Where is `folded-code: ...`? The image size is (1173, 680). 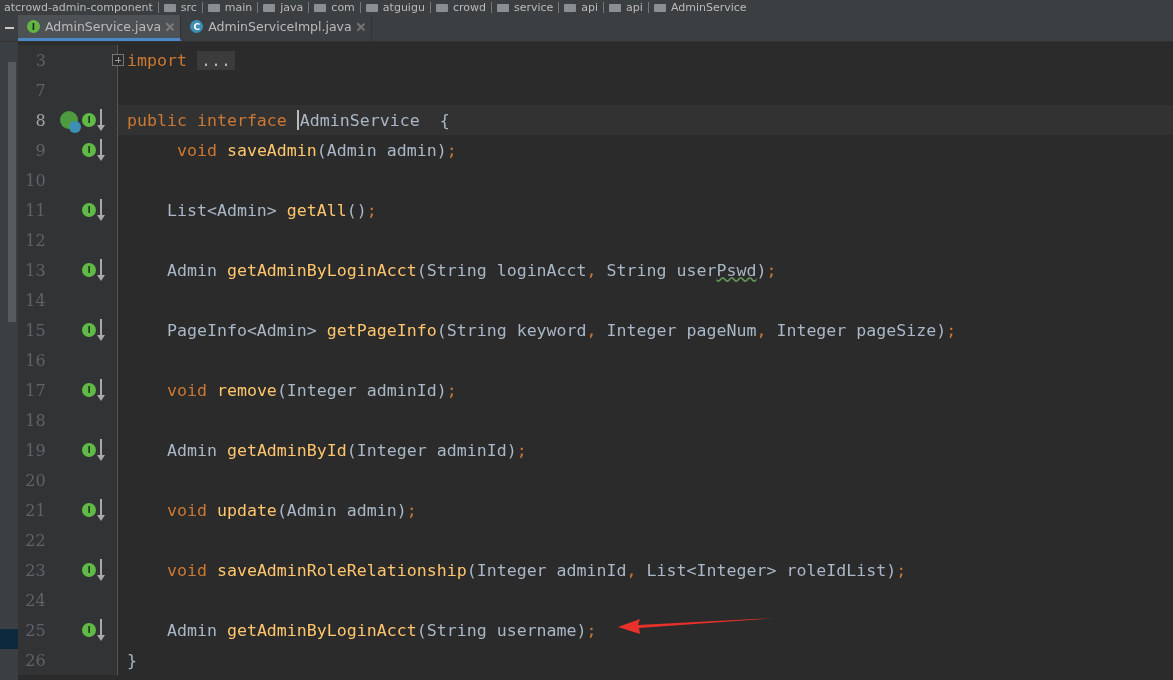
folded-code: ... is located at coordinates (215, 60).